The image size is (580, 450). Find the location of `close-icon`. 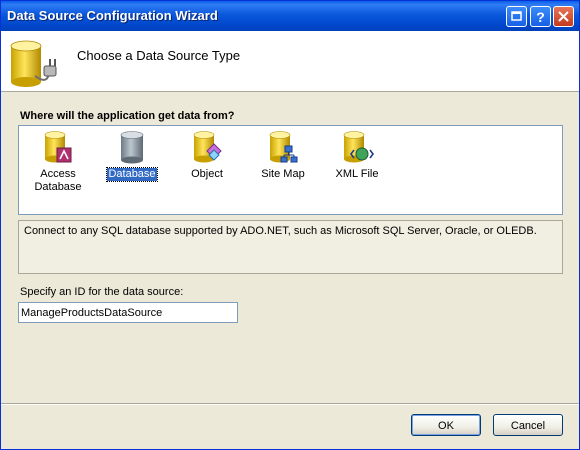

close-icon is located at coordinates (563, 16).